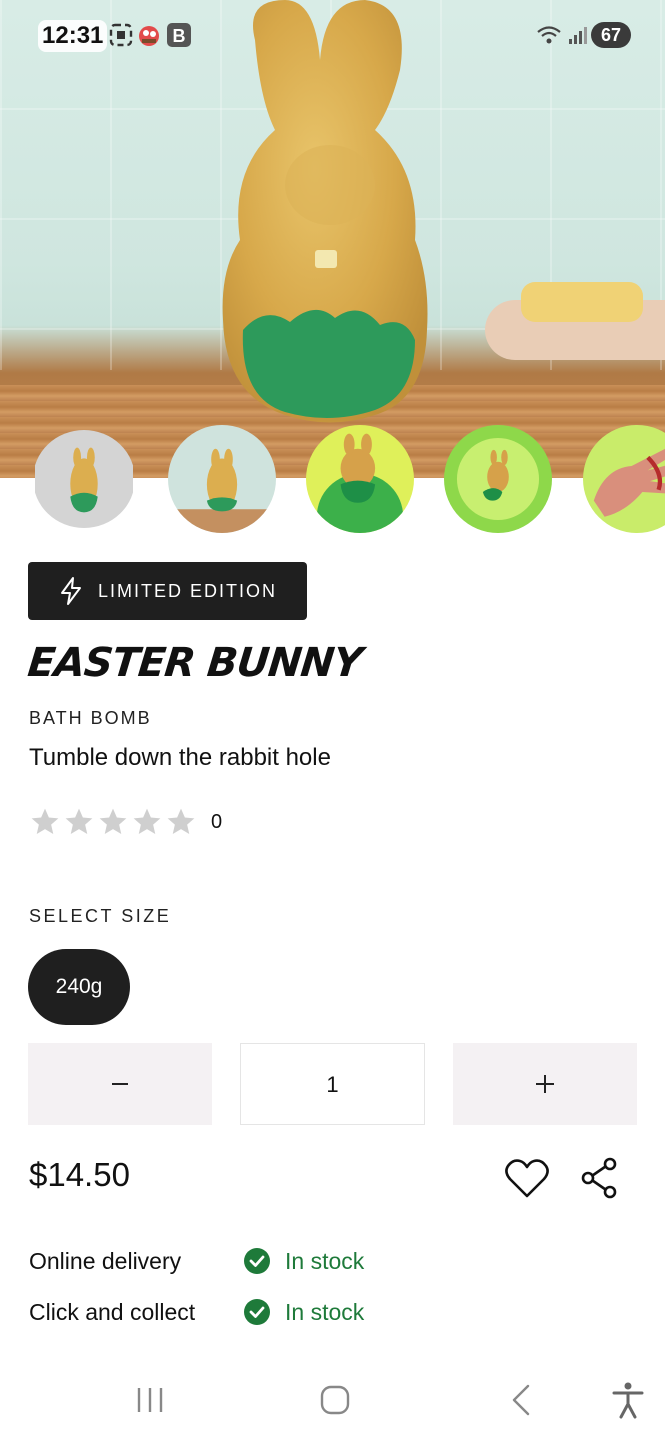 Image resolution: width=665 pixels, height=1440 pixels. What do you see at coordinates (628, 1400) in the screenshot?
I see `accessibility-icon` at bounding box center [628, 1400].